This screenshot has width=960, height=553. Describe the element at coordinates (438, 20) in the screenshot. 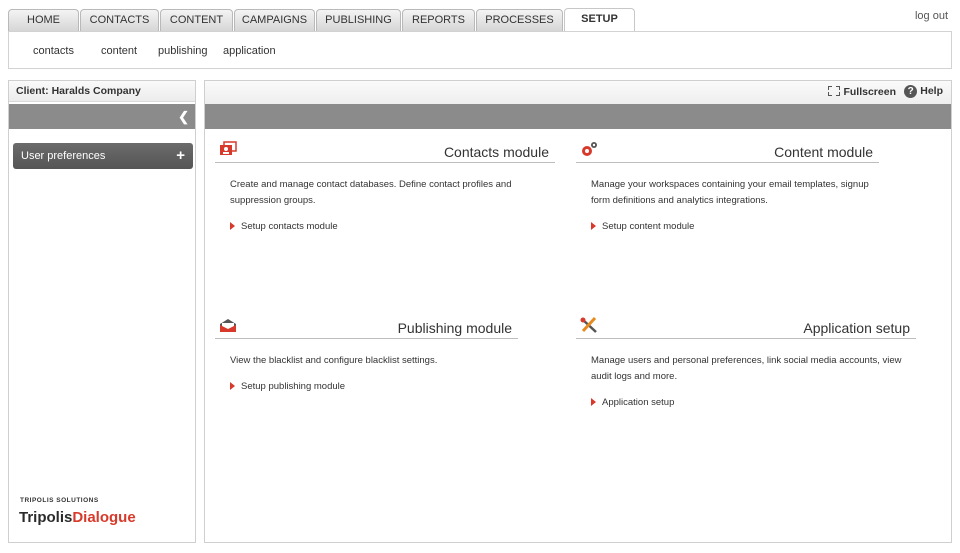

I see `tab-reports: REPORTS` at that location.